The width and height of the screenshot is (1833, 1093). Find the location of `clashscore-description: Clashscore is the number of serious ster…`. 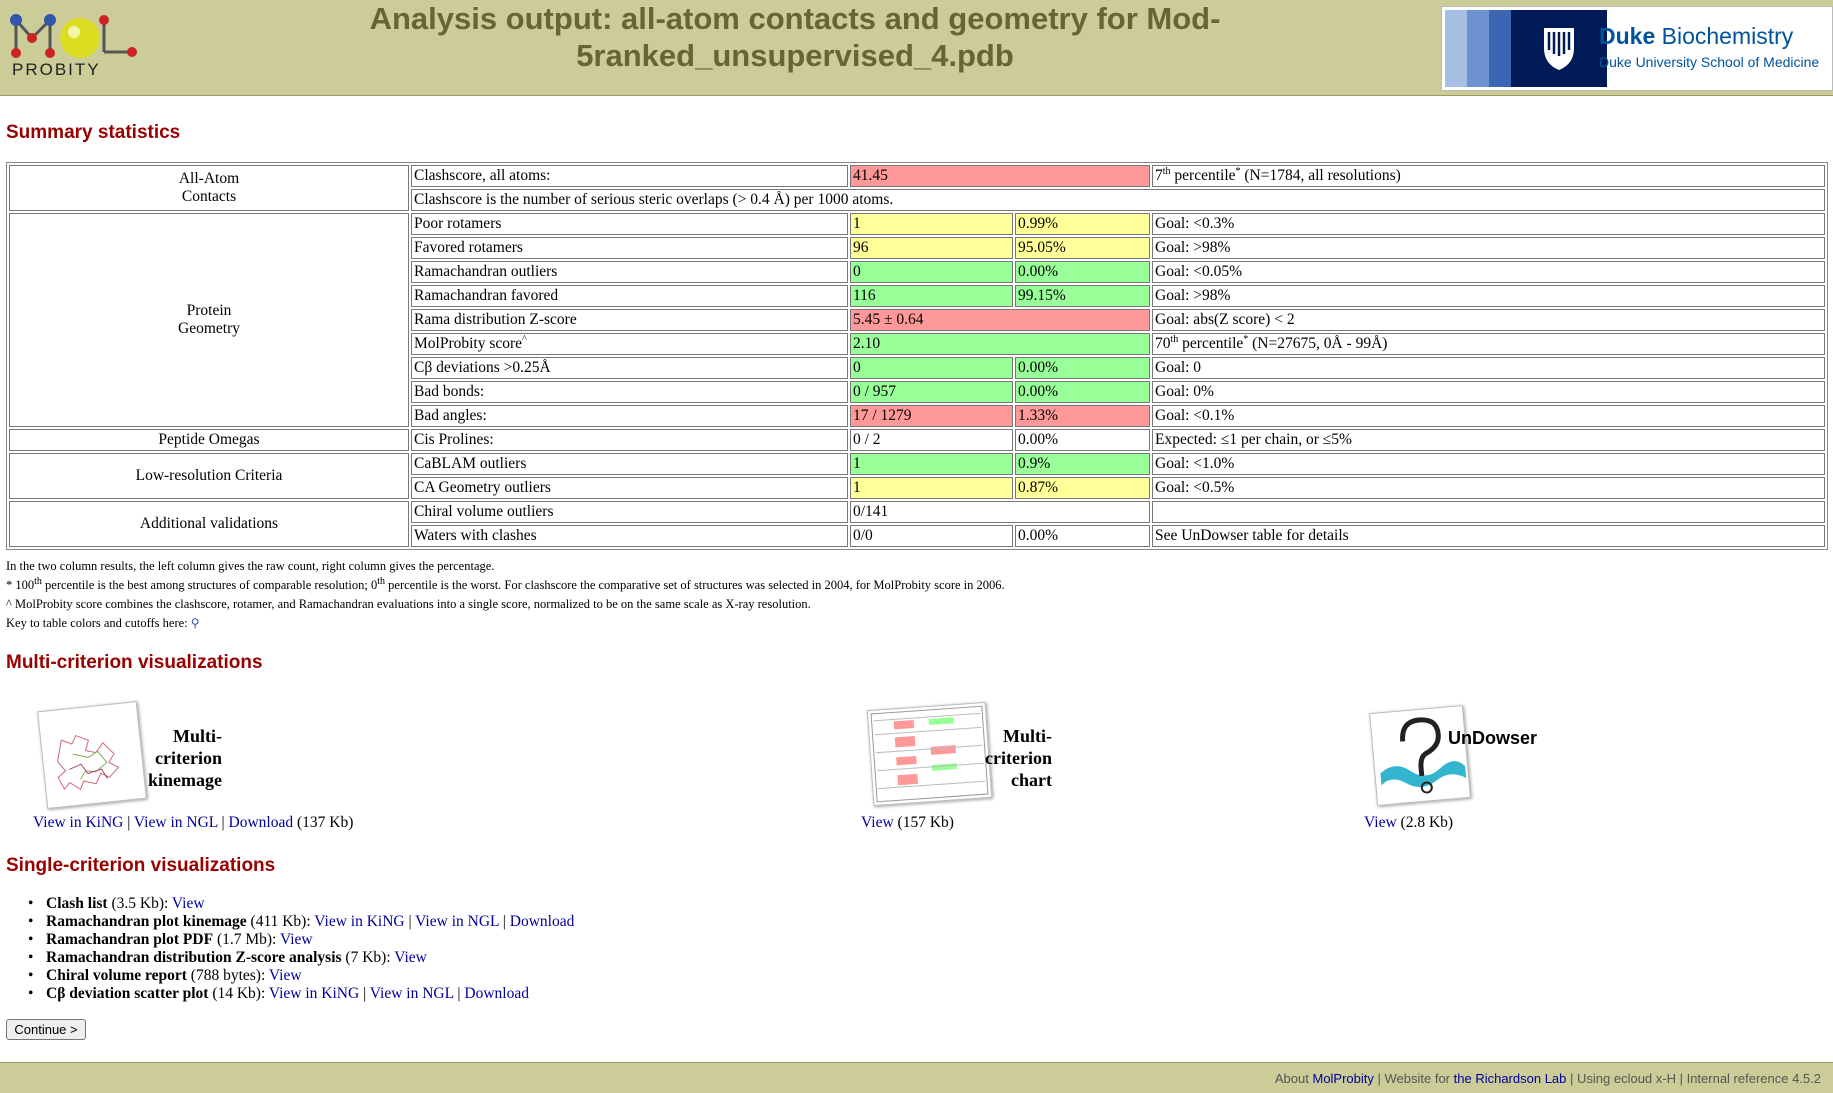

clashscore-description: Clashscore is the number of serious ster… is located at coordinates (1118, 200).